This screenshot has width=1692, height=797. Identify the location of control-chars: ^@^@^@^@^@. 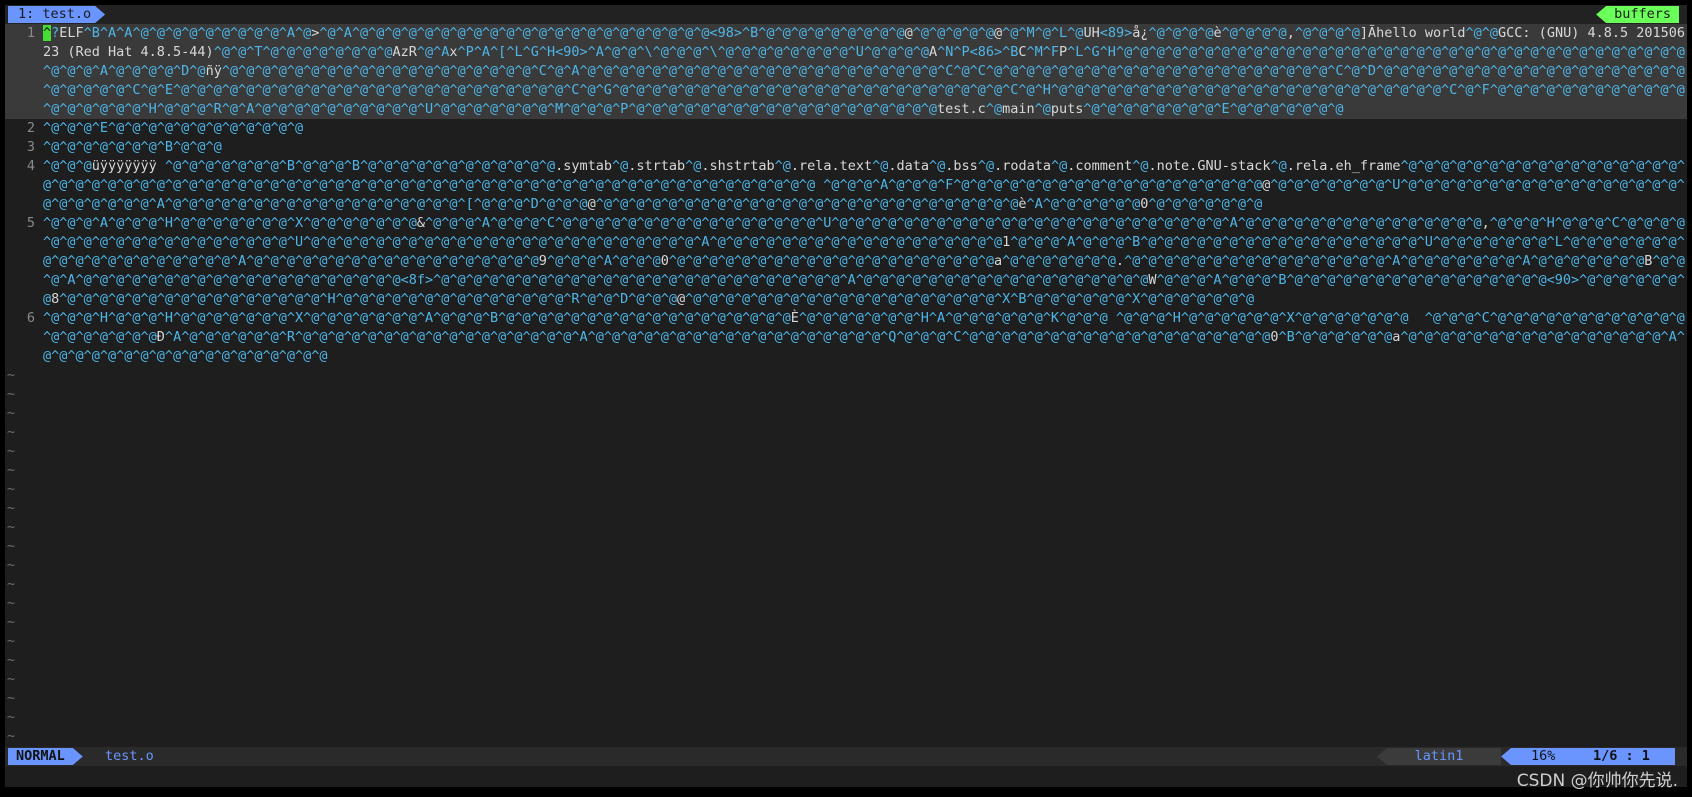
(953, 33).